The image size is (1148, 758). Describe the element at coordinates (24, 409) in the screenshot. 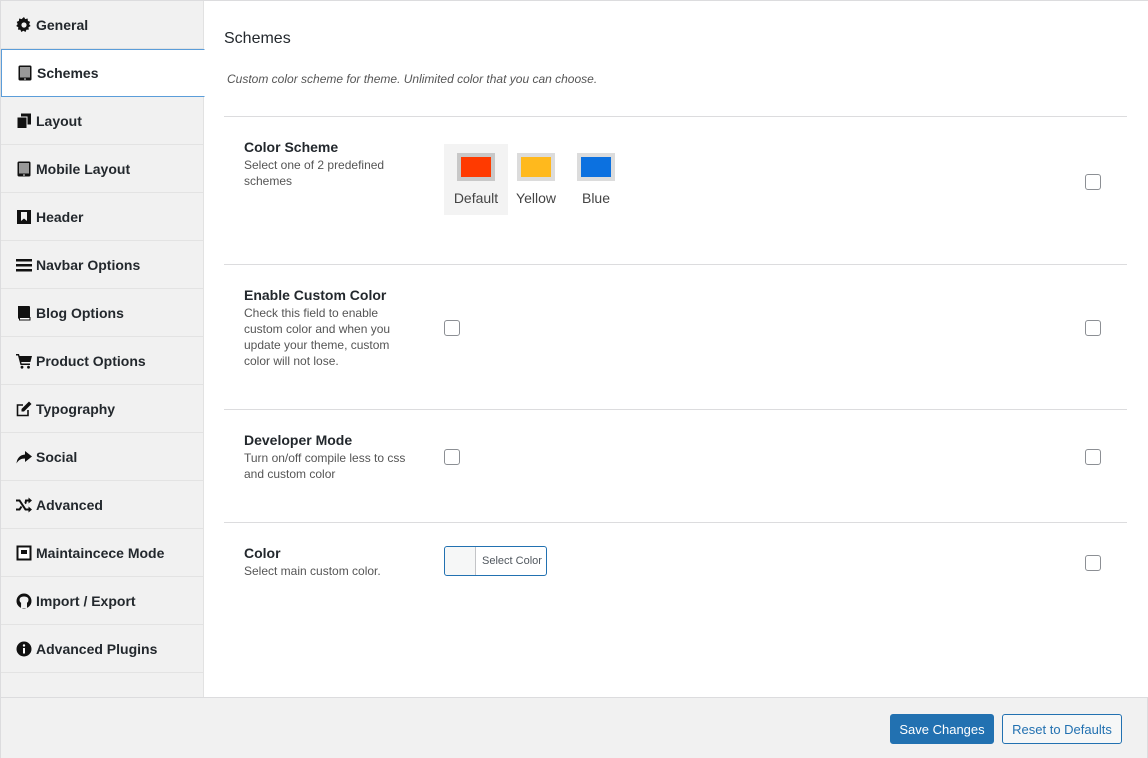

I see `edit-icon` at that location.